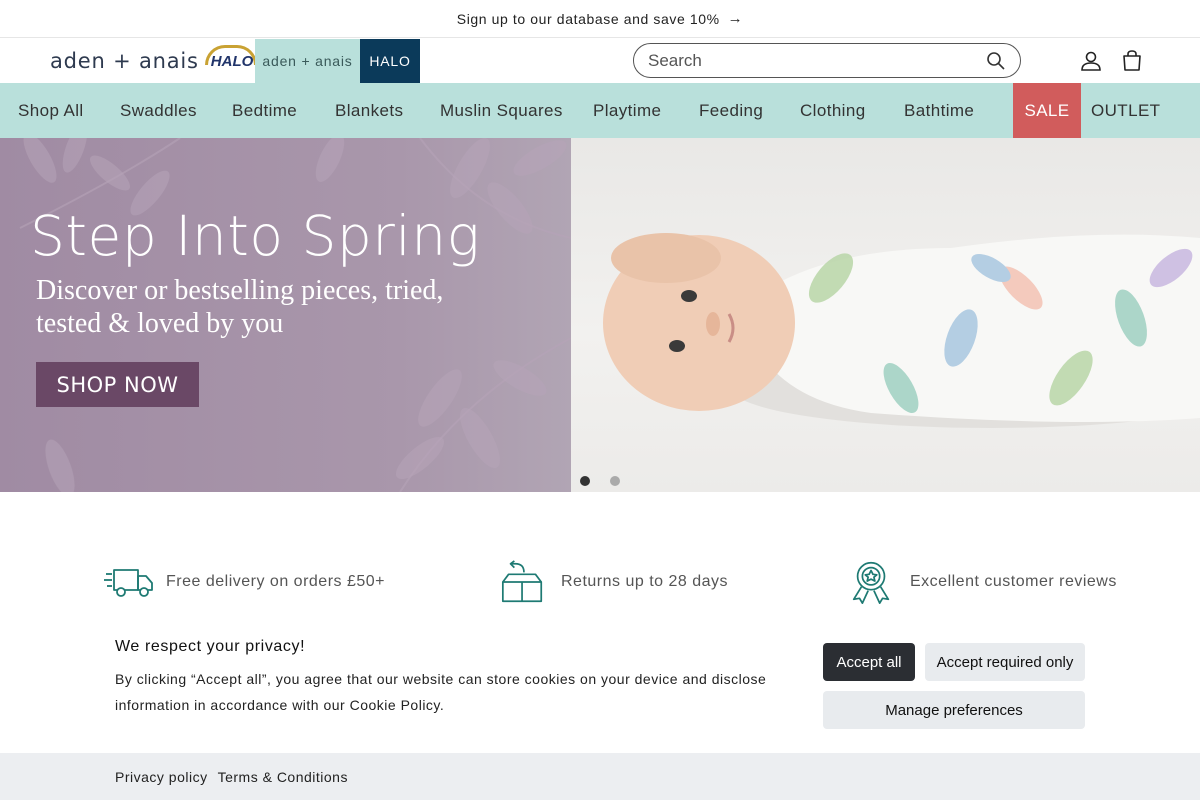  Describe the element at coordinates (1125, 110) in the screenshot. I see `nav-item-outlet: OUTLET` at that location.